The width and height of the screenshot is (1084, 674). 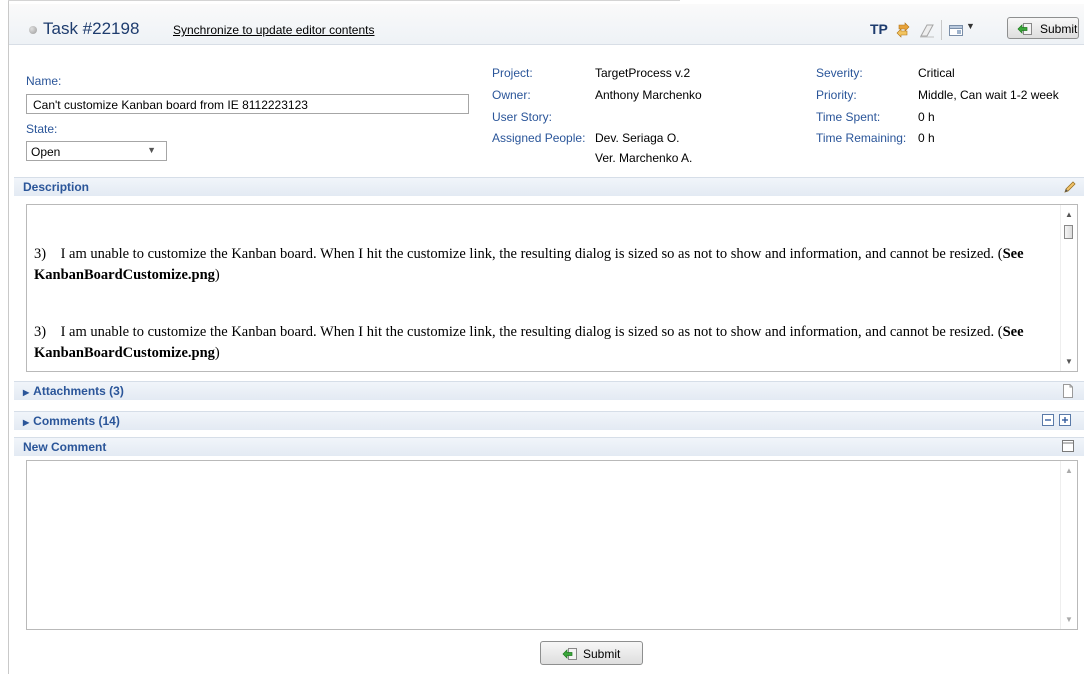 I want to click on submit-comment-label: Submit, so click(x=602, y=654).